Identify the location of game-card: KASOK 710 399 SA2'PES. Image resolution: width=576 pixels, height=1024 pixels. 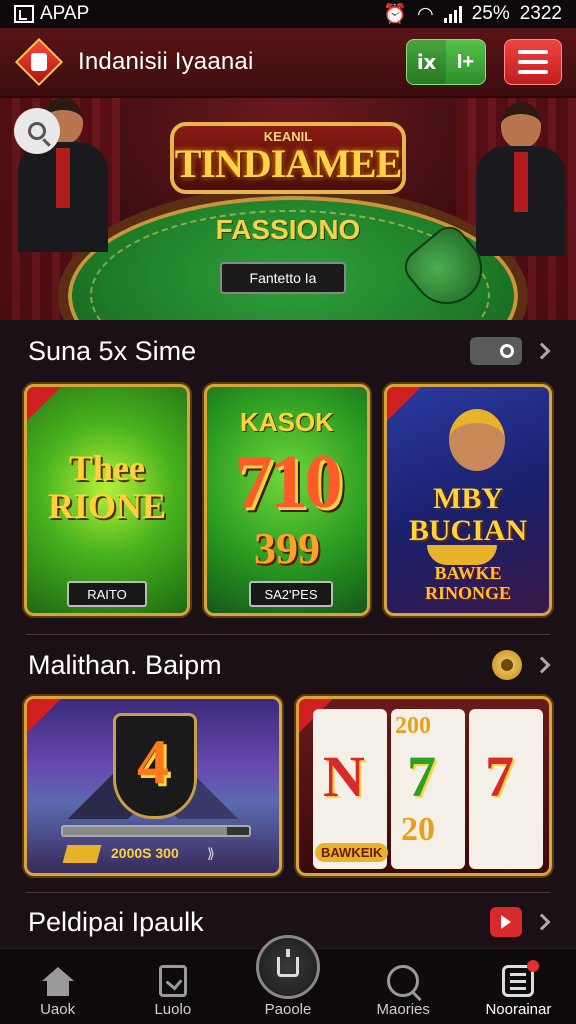
(287, 500).